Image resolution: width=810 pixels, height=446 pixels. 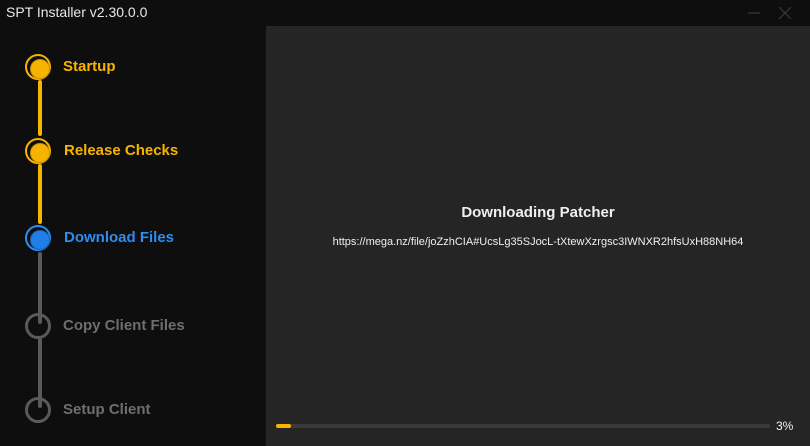 I want to click on step-release-checks: Release Checks, so click(x=133, y=154).